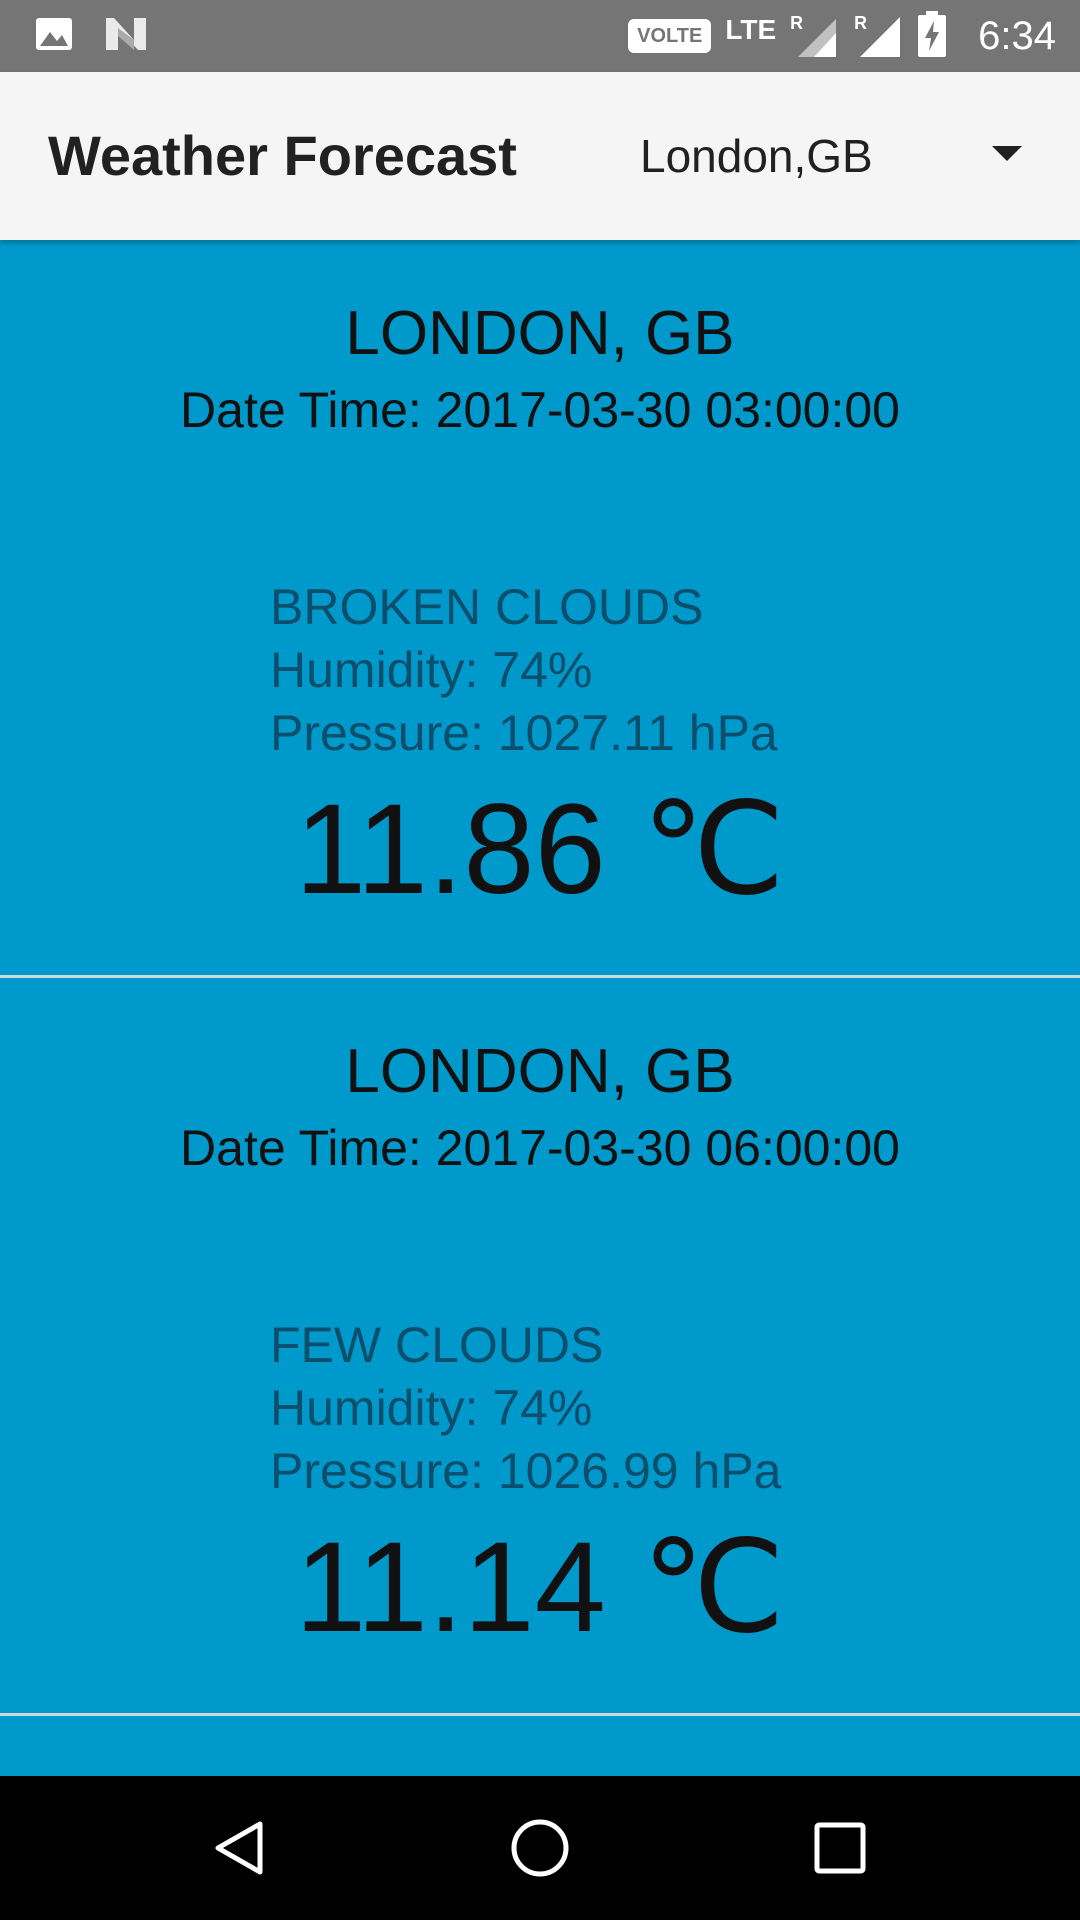 The width and height of the screenshot is (1080, 1920). Describe the element at coordinates (815, 36) in the screenshot. I see `signal-icon: R` at that location.